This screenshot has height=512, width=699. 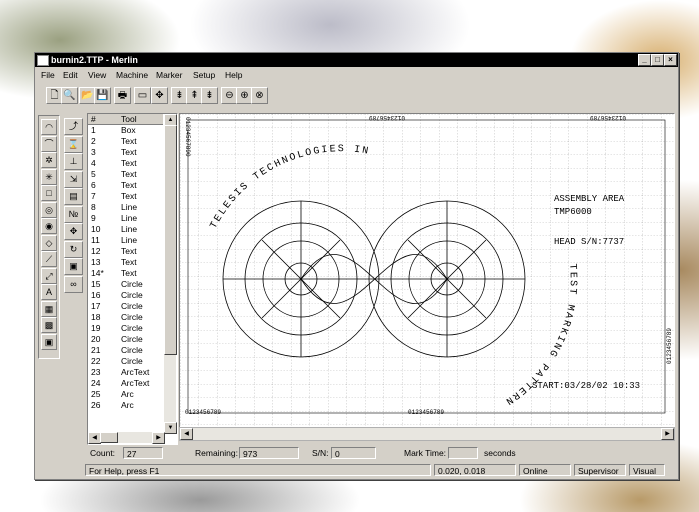 I want to click on list-item: 22 Circle, so click(x=125, y=361).